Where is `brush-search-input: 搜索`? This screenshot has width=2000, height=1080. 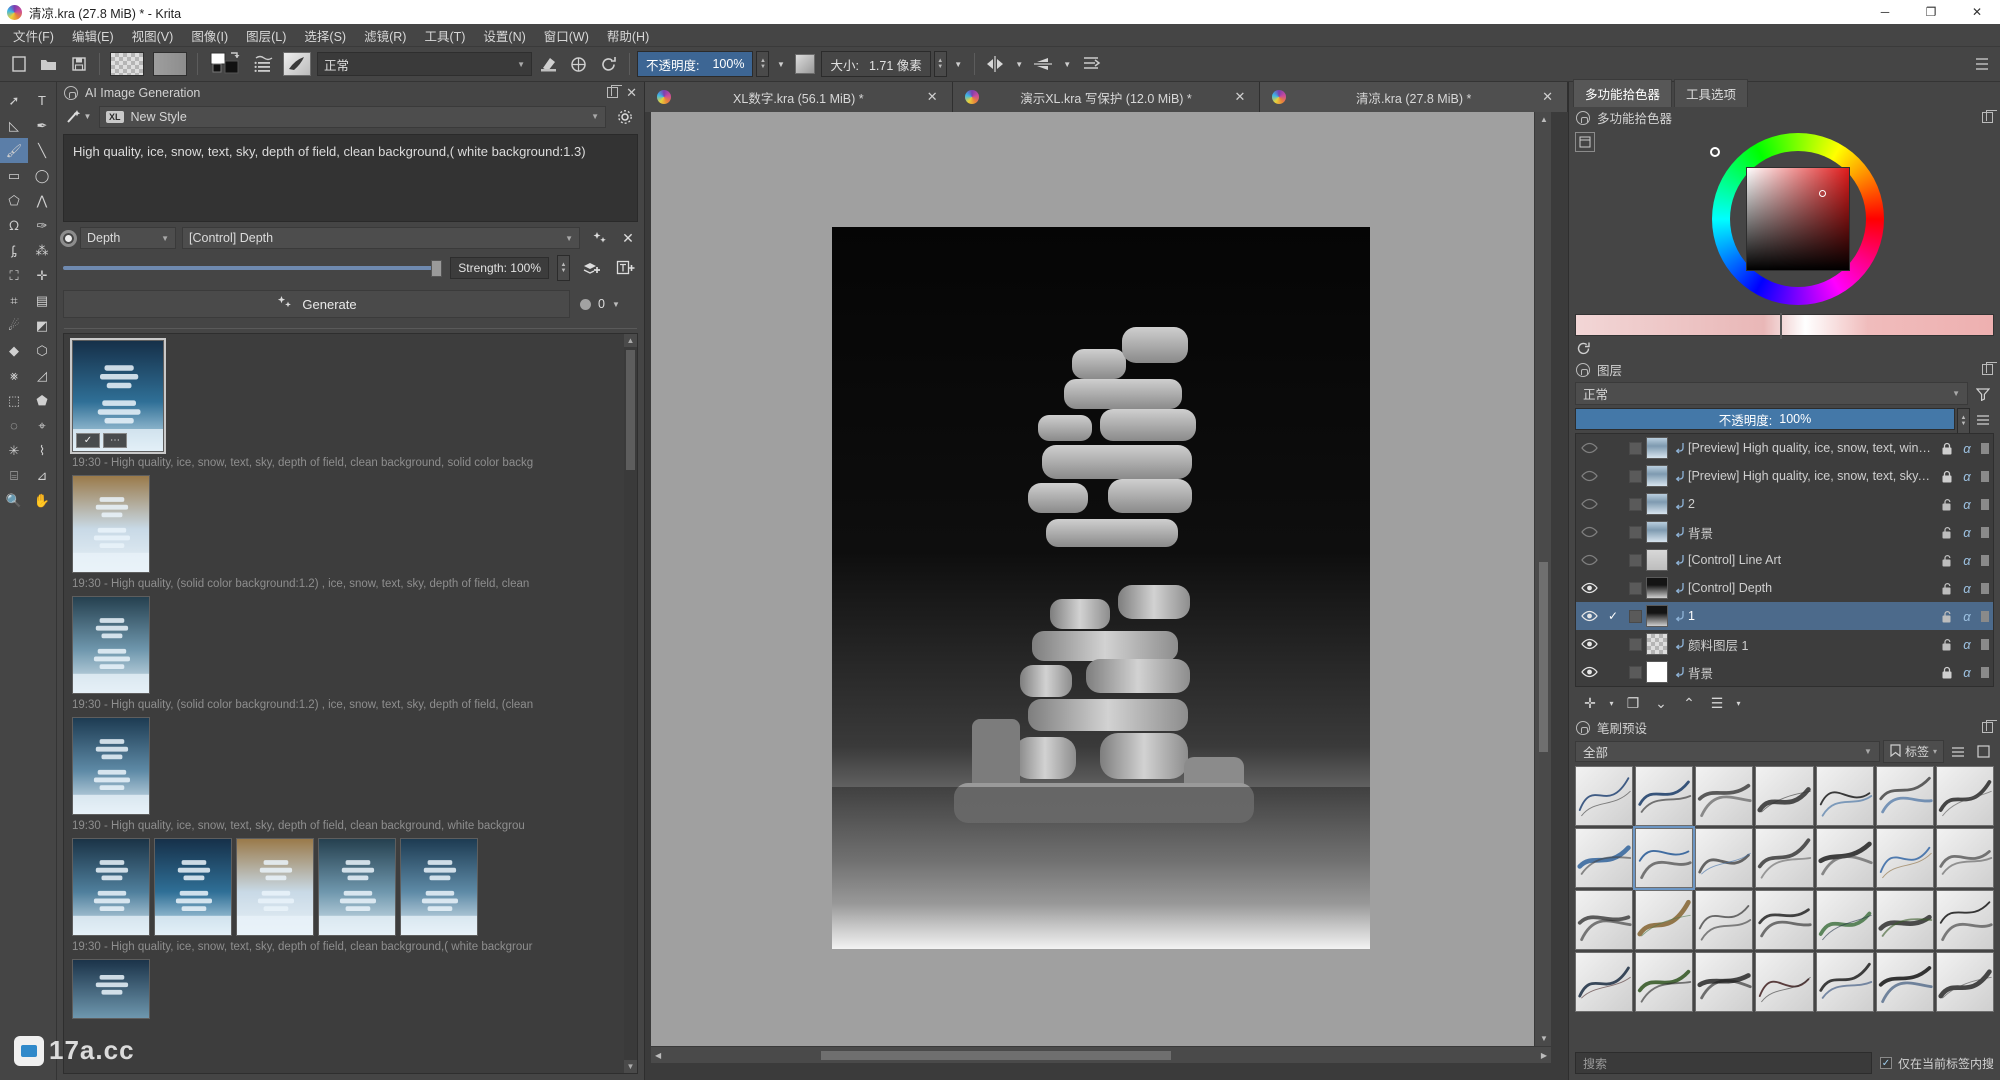 brush-search-input: 搜索 is located at coordinates (1723, 1063).